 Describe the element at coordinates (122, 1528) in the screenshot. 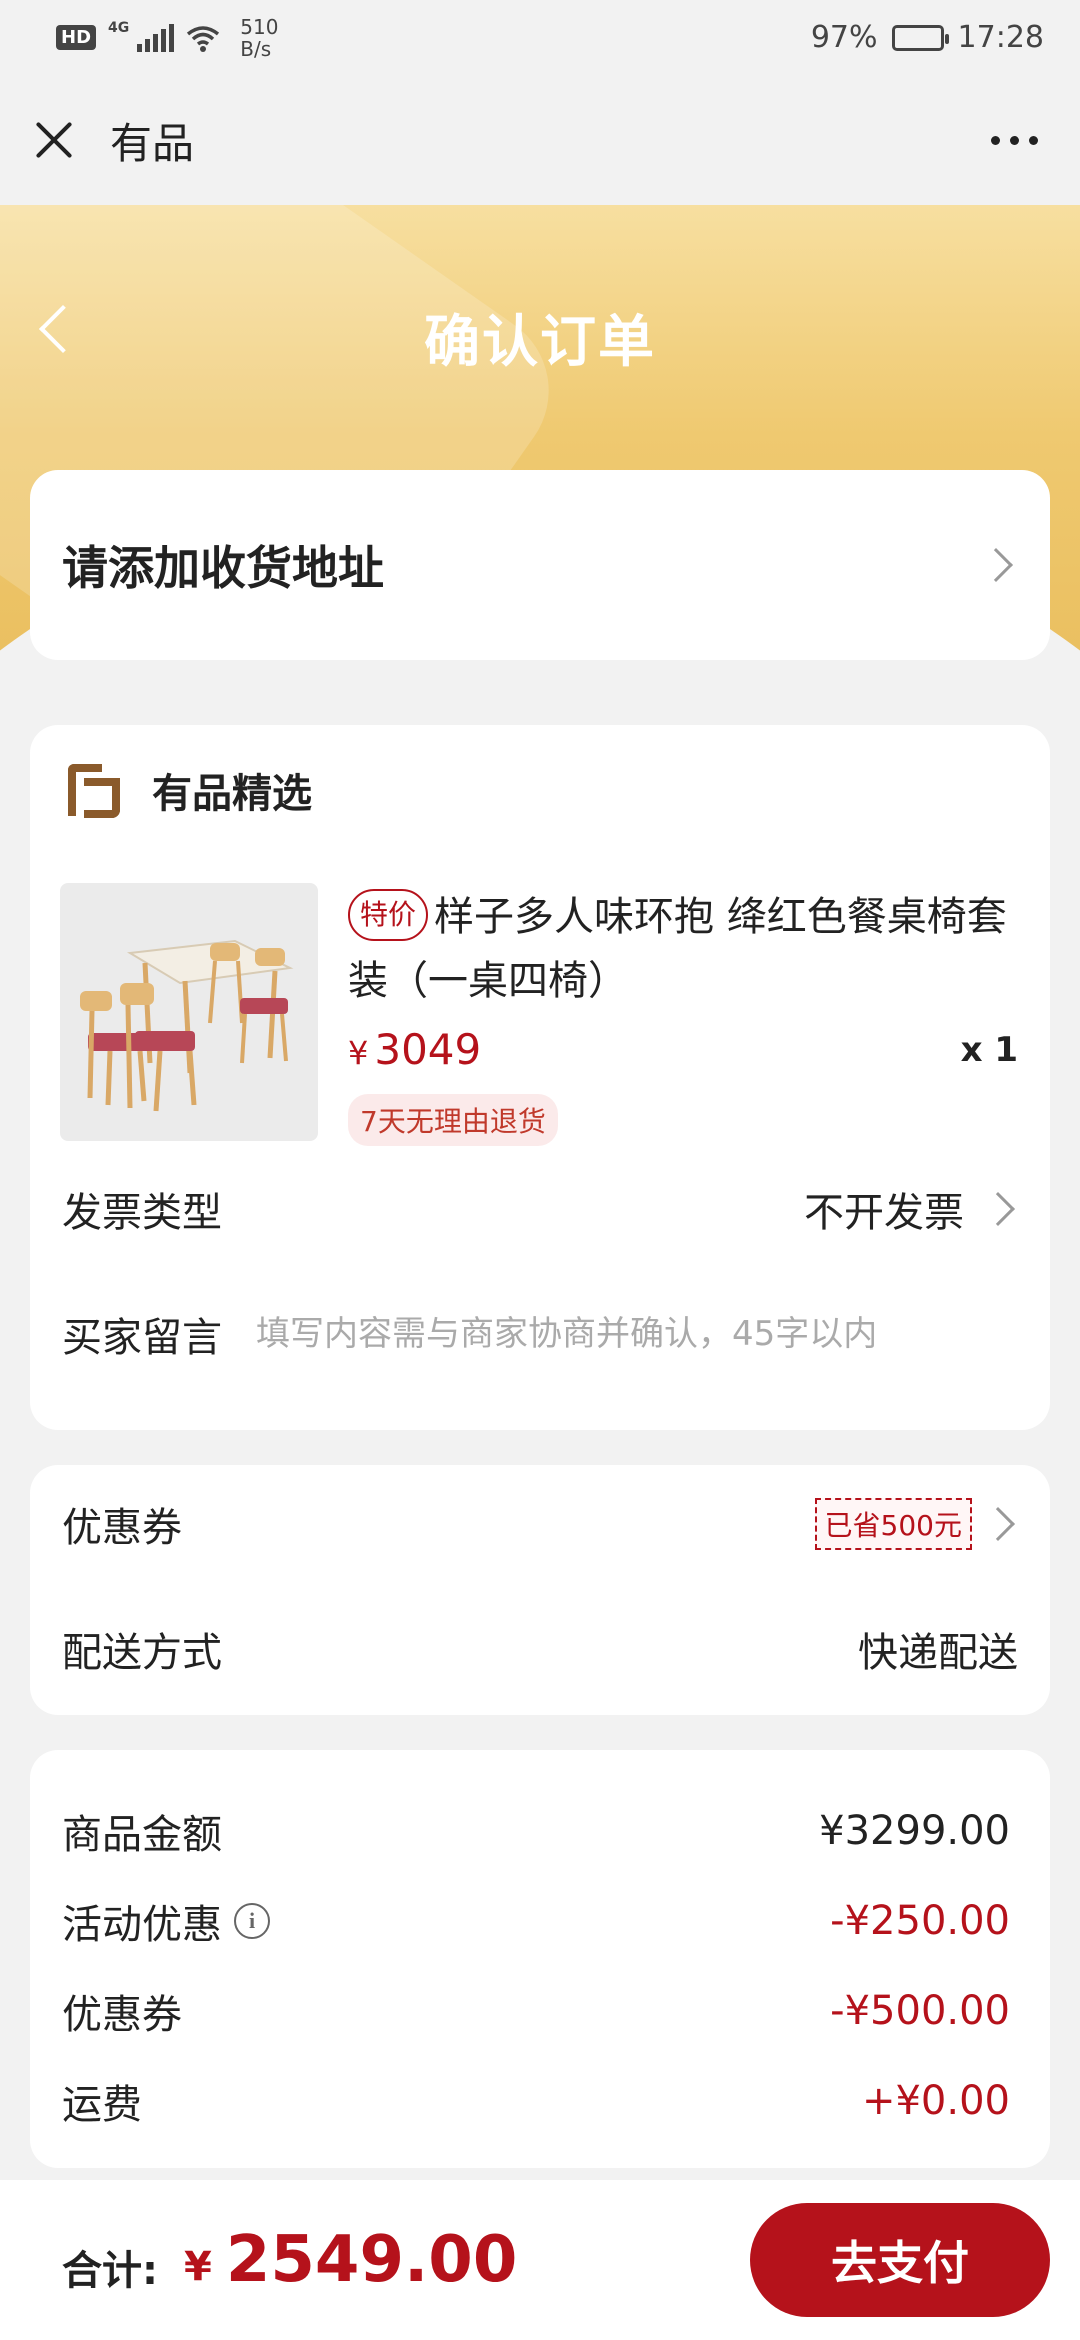

I see `coupon-label: 优惠券` at that location.